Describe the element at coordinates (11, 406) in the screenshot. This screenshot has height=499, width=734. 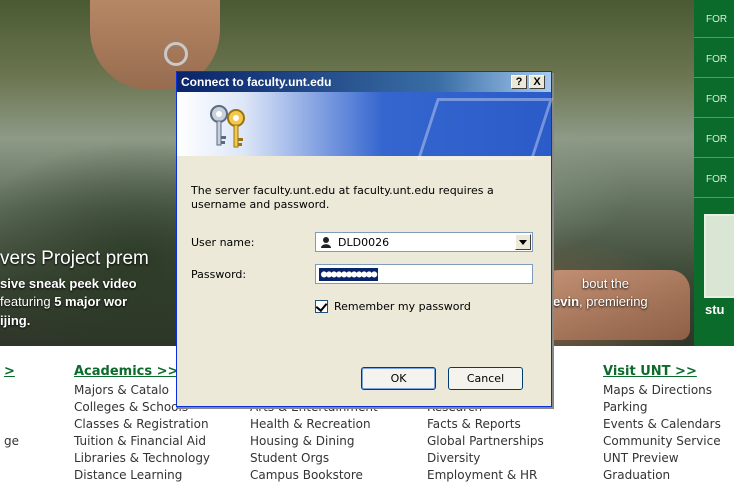
I see `links-column-0: > ge` at that location.